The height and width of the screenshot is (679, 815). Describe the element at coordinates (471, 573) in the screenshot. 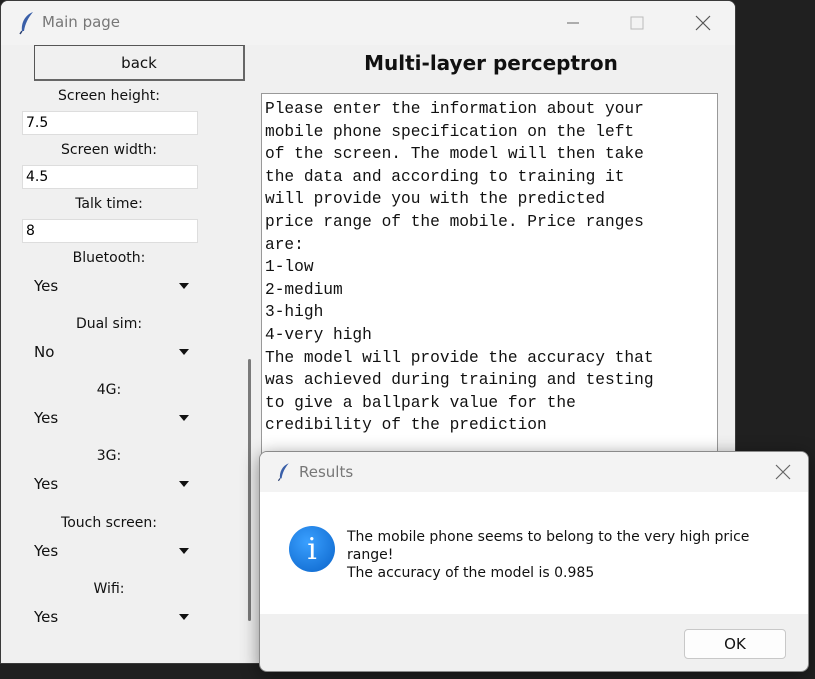

I see `accuracy-message: The accuracy of the model is 0.985` at that location.